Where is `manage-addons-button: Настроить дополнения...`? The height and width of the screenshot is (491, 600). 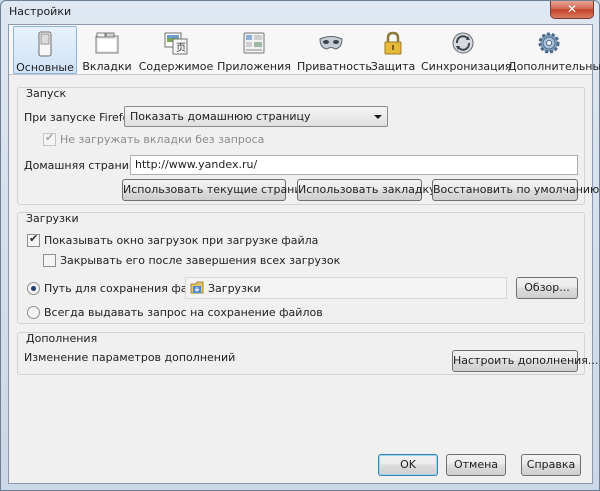 manage-addons-button: Настроить дополнения... is located at coordinates (525, 361).